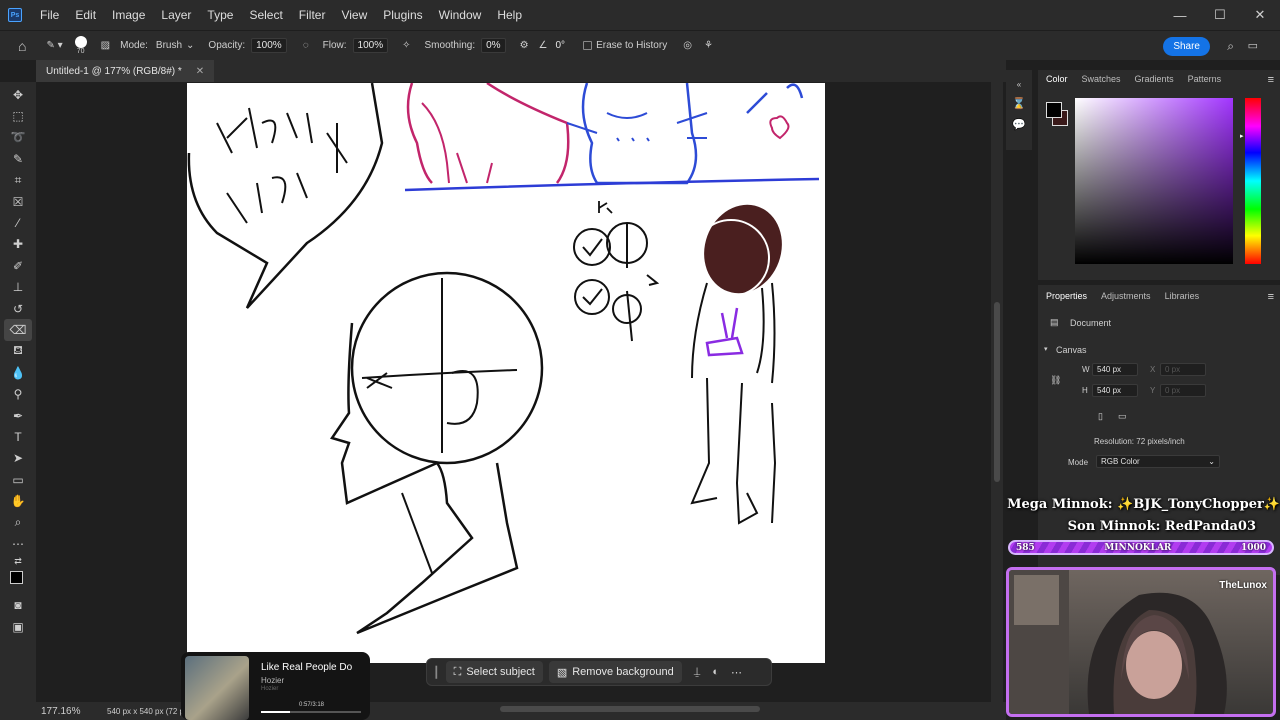  What do you see at coordinates (18, 458) in the screenshot?
I see `path-selection-tool-icon: ➤` at bounding box center [18, 458].